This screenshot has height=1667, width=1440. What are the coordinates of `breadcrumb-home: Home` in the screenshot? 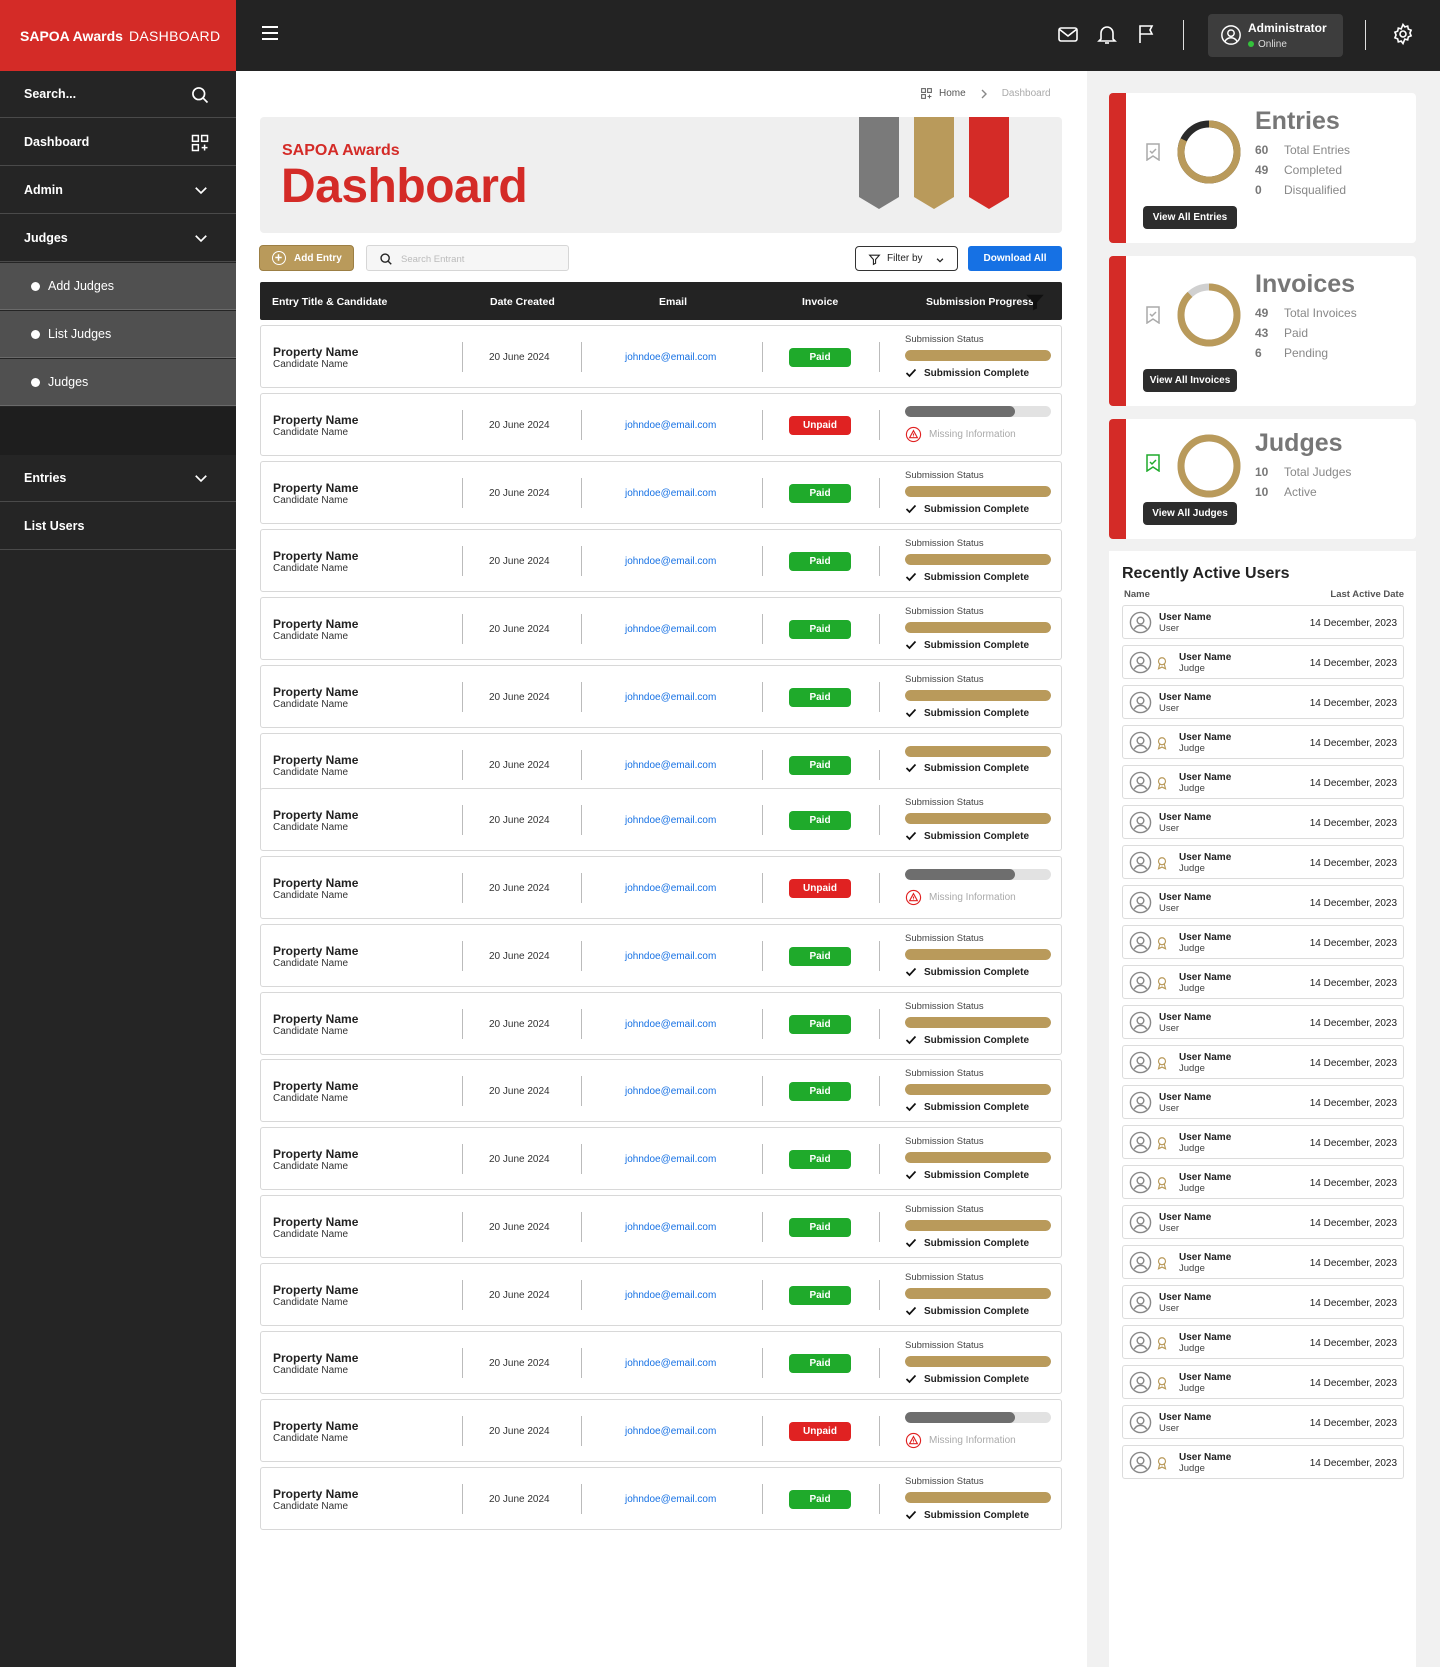 It's located at (952, 93).